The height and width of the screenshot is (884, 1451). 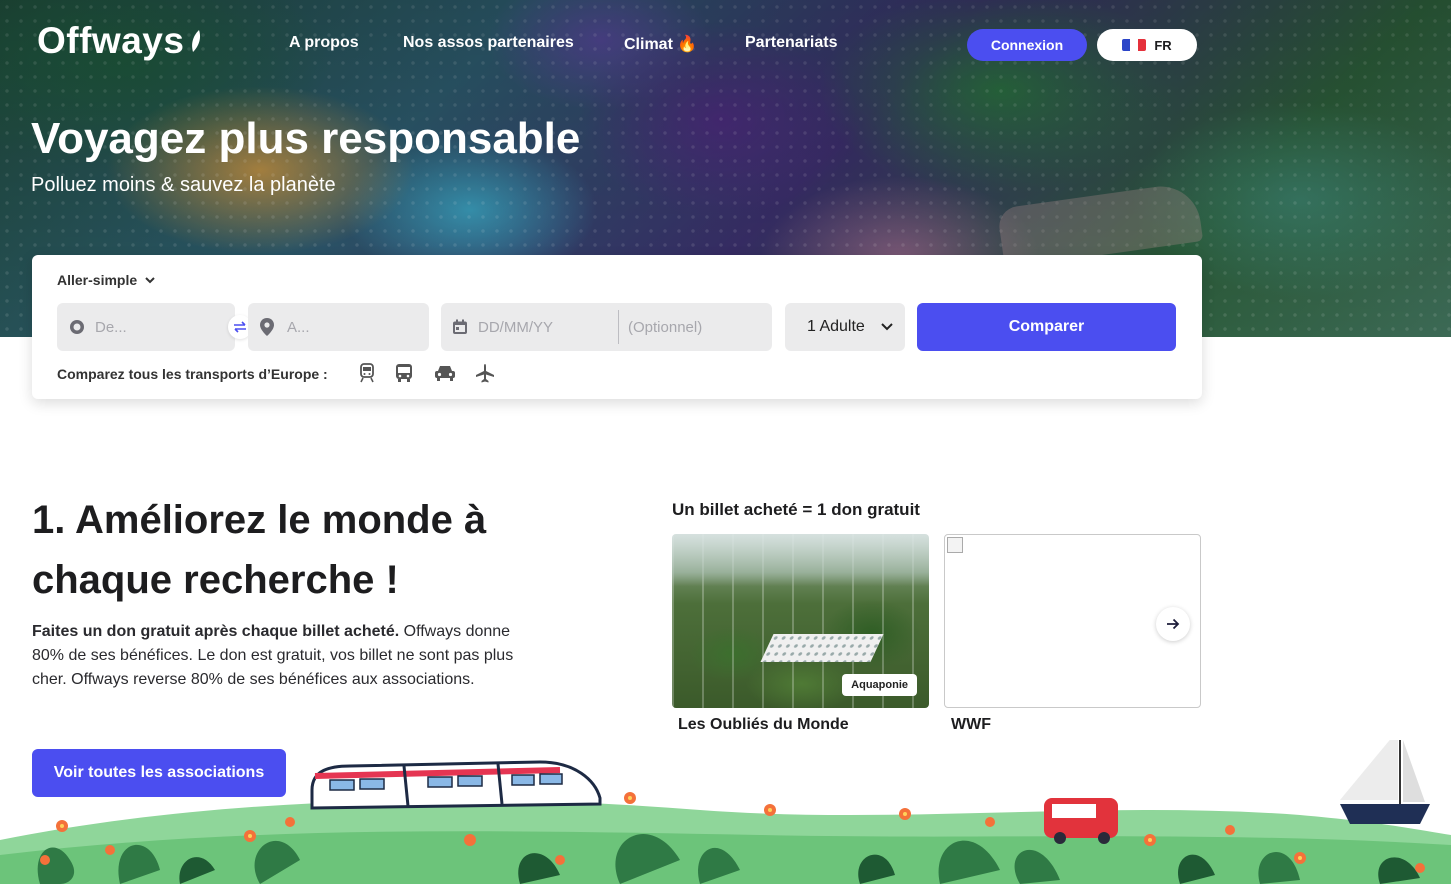 What do you see at coordinates (165, 327) in the screenshot?
I see `from-input` at bounding box center [165, 327].